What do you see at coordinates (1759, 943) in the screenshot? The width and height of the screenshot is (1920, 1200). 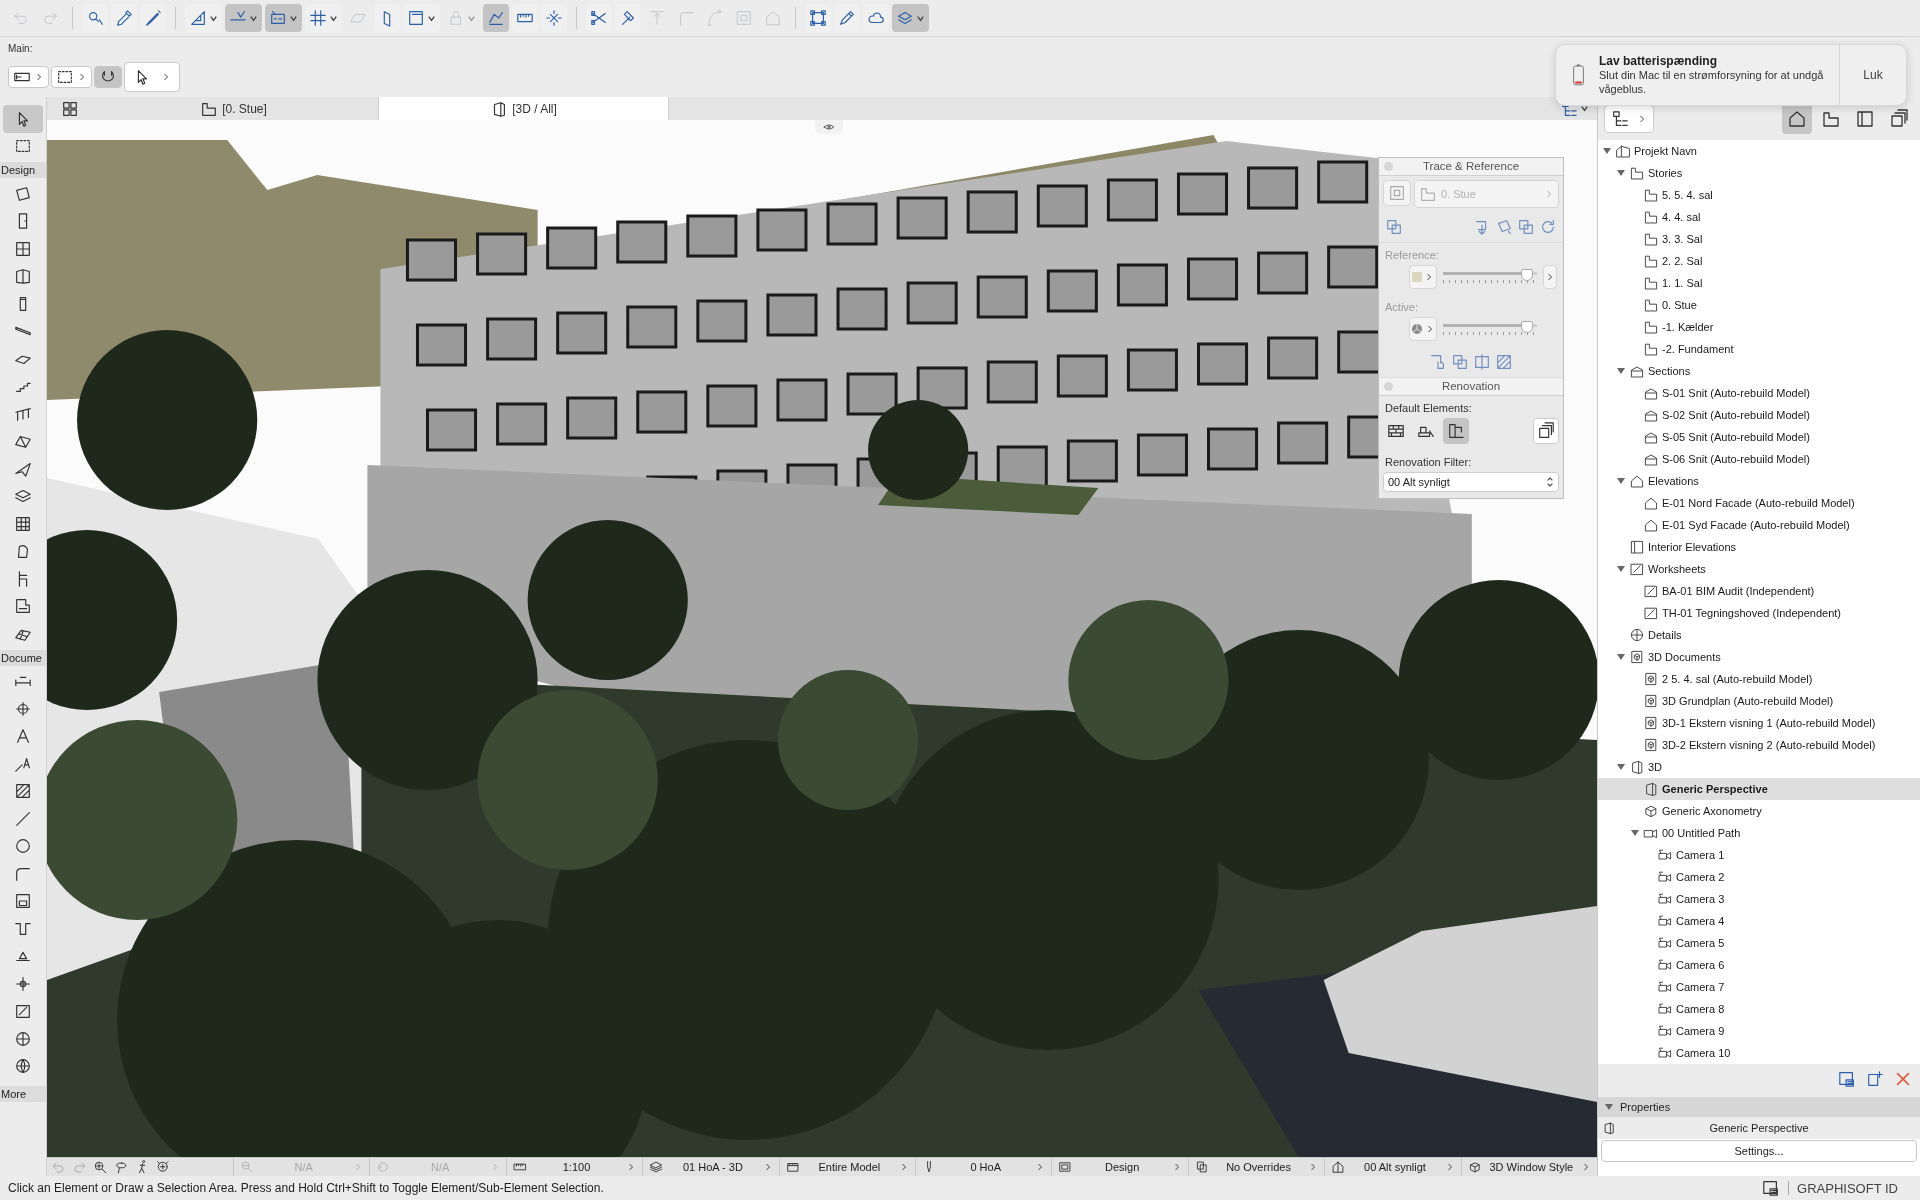 I see `tree-item: Camera 5` at bounding box center [1759, 943].